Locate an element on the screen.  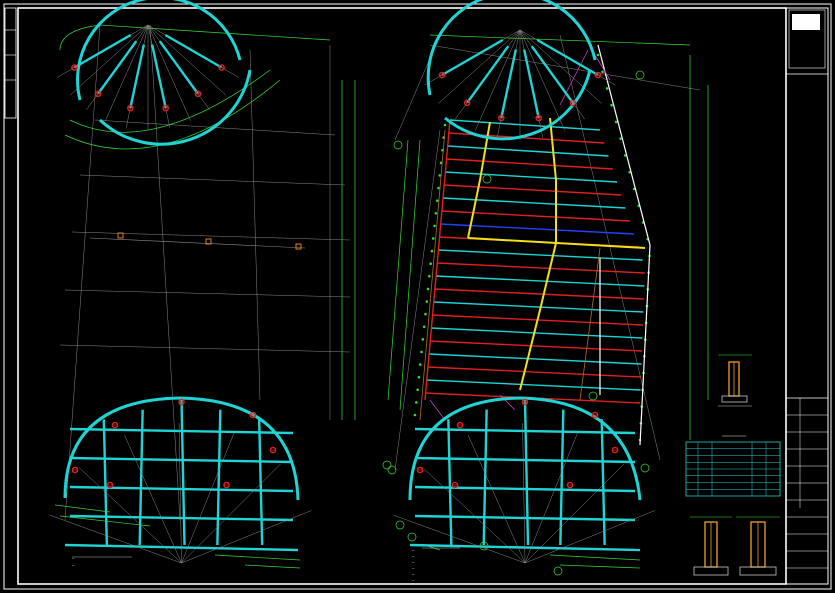
column-detail-bottom-left is located at coordinates (711, 546).